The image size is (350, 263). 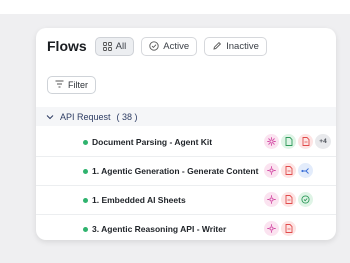 What do you see at coordinates (121, 46) in the screenshot?
I see `tab-label: All` at bounding box center [121, 46].